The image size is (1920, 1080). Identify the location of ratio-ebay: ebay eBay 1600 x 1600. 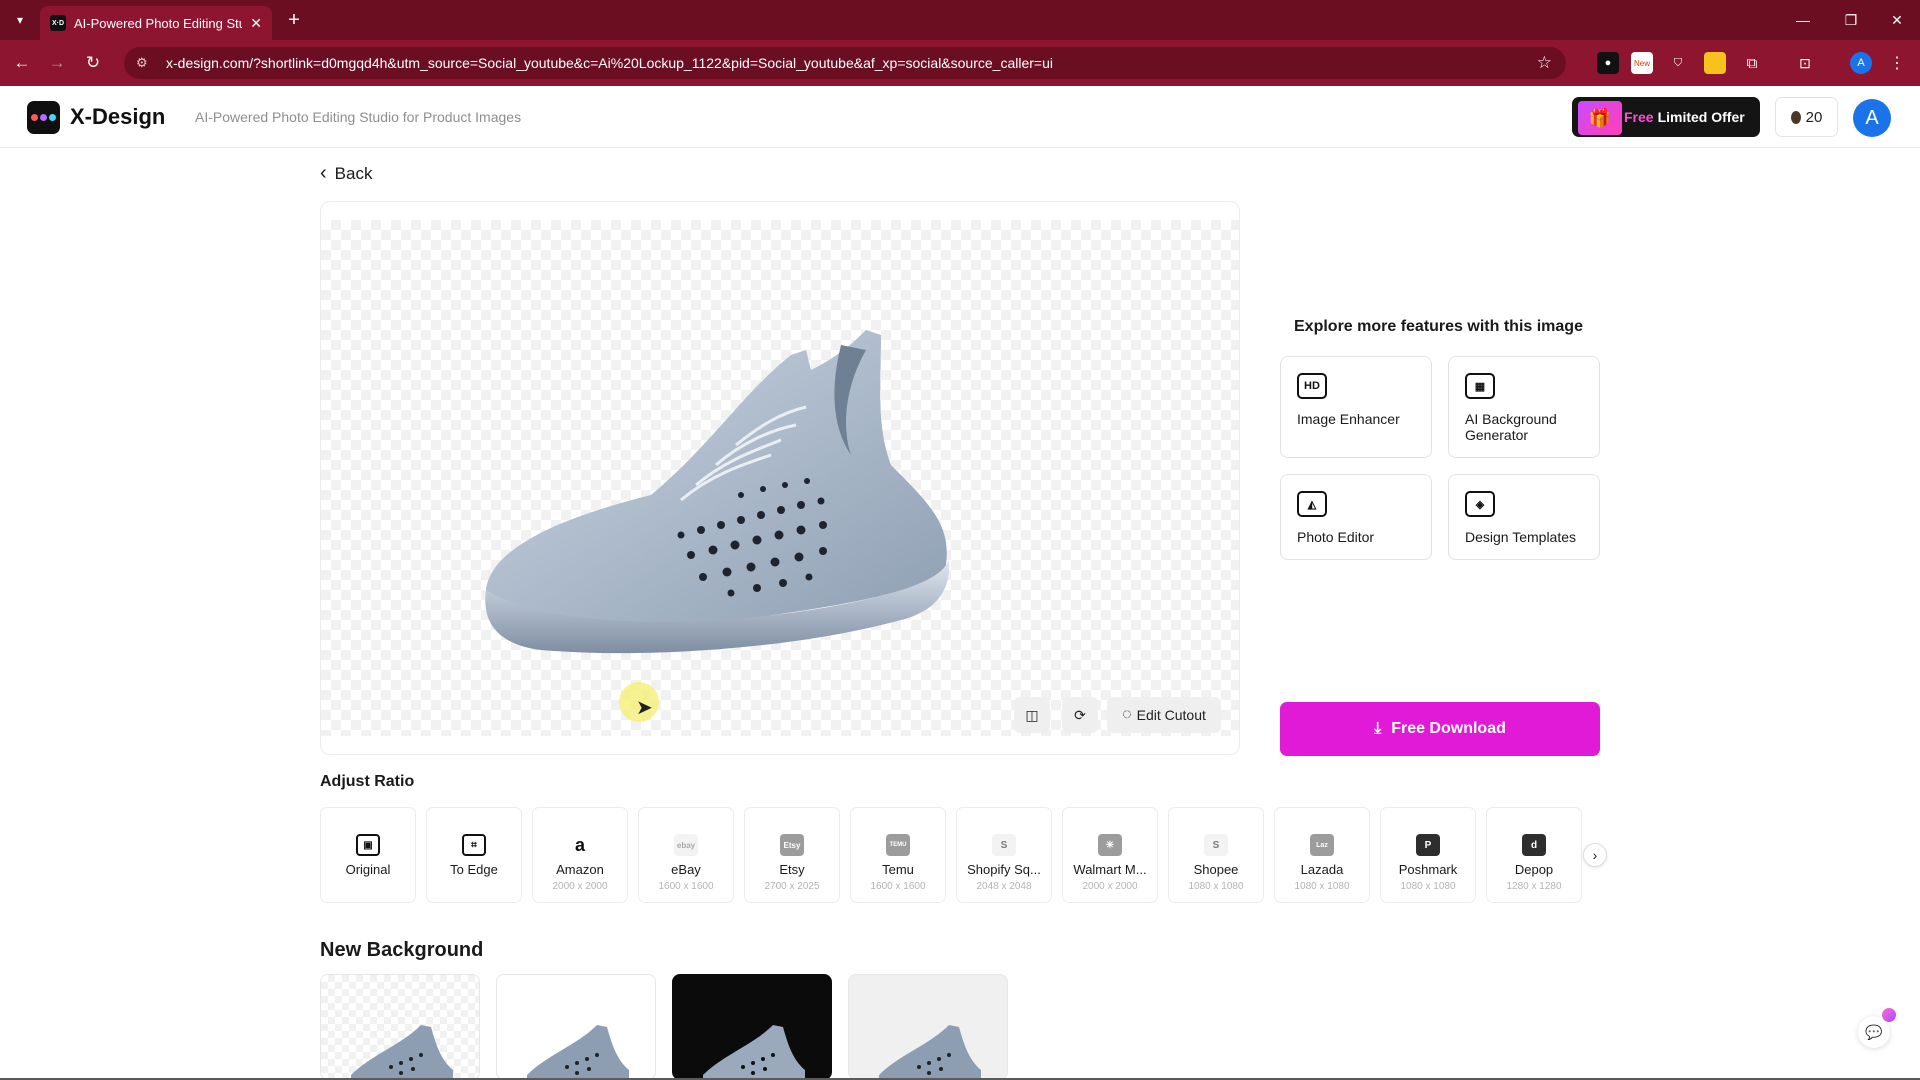
(686, 855).